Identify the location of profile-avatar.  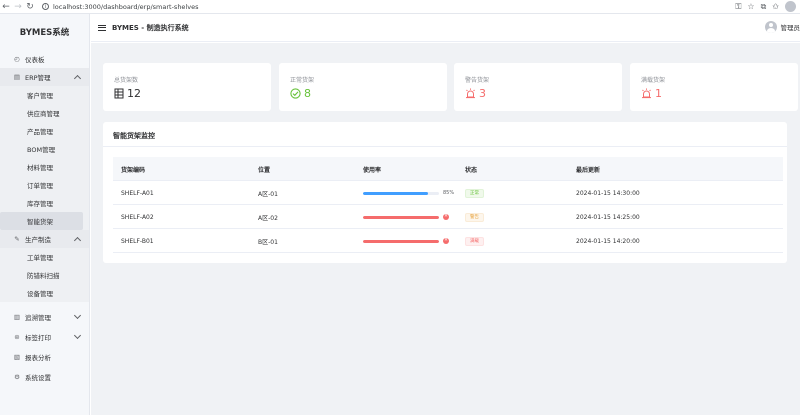
(790, 6).